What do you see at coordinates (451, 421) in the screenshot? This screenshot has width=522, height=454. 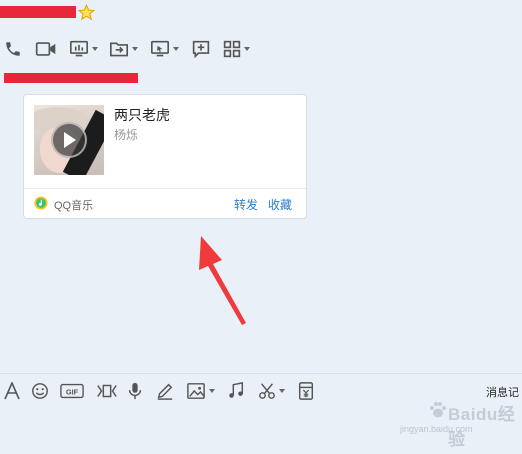 I see `baidu-watermark: Baidu经验 jingyan.baidu.com` at bounding box center [451, 421].